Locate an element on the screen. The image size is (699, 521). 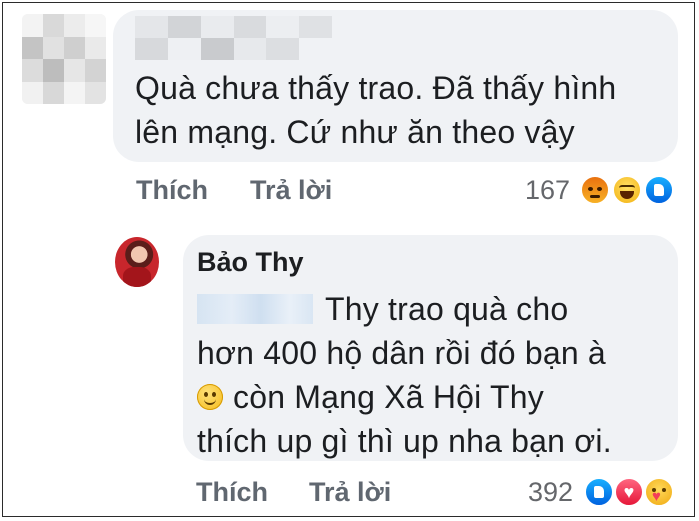
comment-text-line: lên mạng. Cứ như ăn theo vậy is located at coordinates (355, 132).